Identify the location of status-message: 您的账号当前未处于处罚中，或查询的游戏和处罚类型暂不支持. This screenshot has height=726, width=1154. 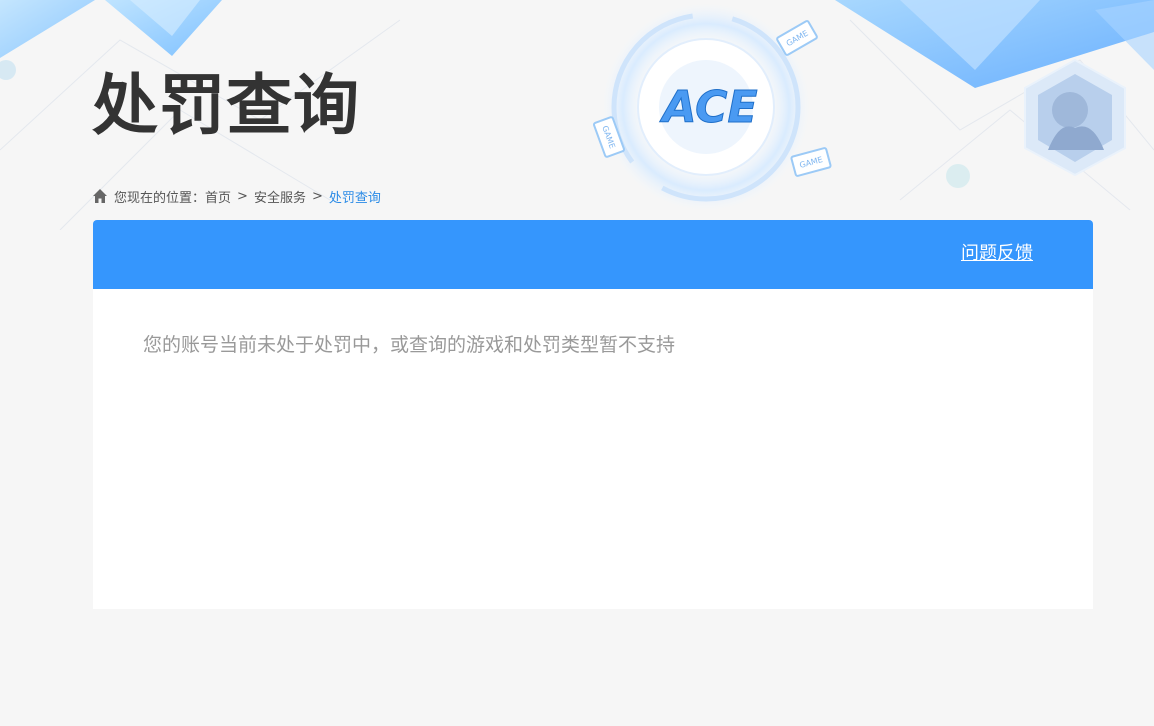
(409, 345).